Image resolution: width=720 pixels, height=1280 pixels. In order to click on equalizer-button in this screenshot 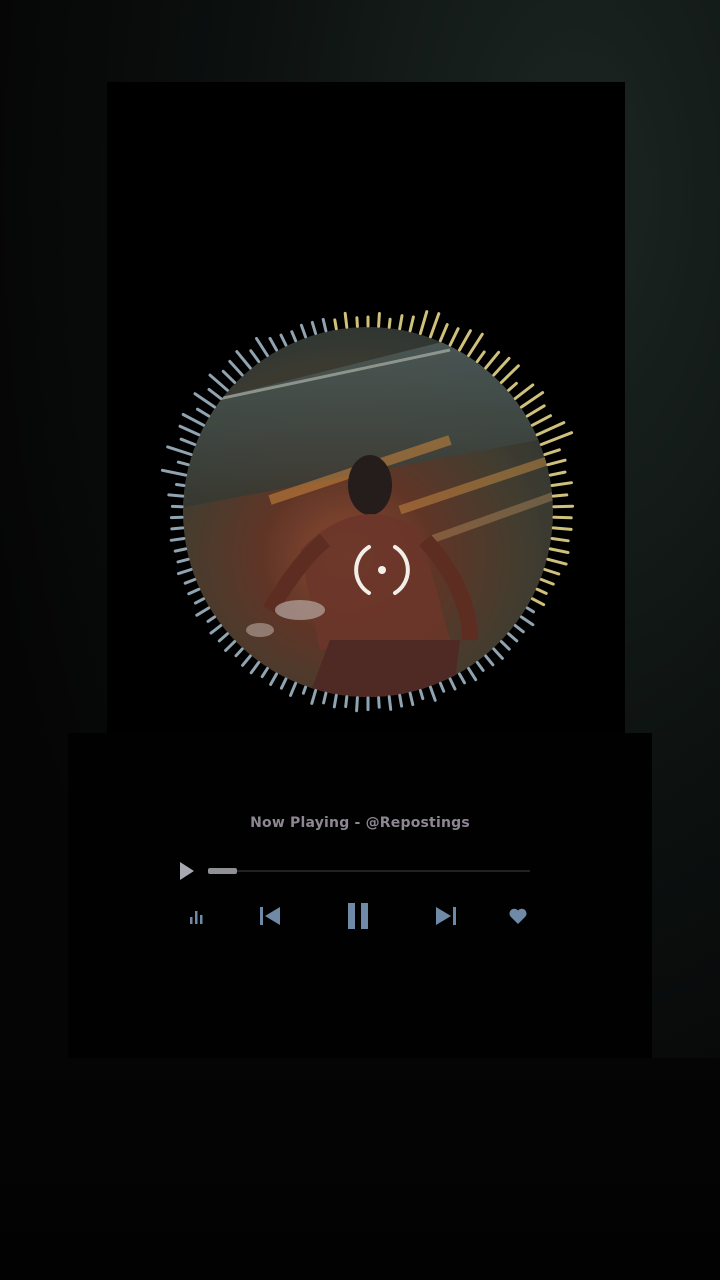, I will do `click(197, 916)`.